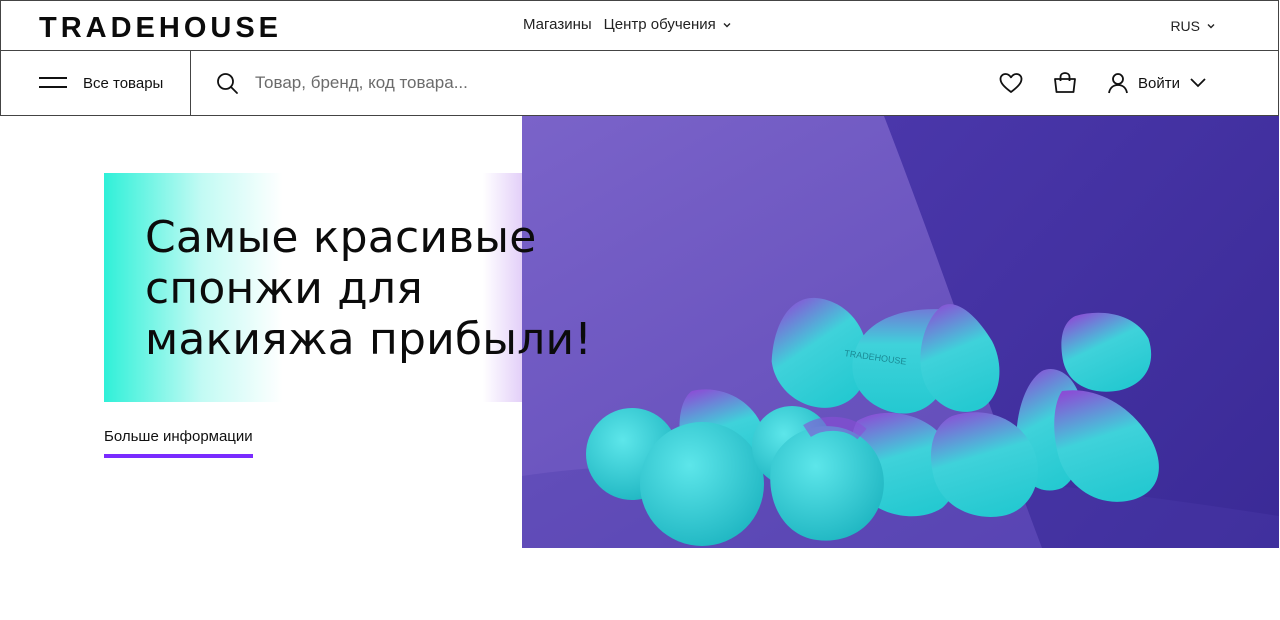  What do you see at coordinates (53, 83) in the screenshot?
I see `menu-icon` at bounding box center [53, 83].